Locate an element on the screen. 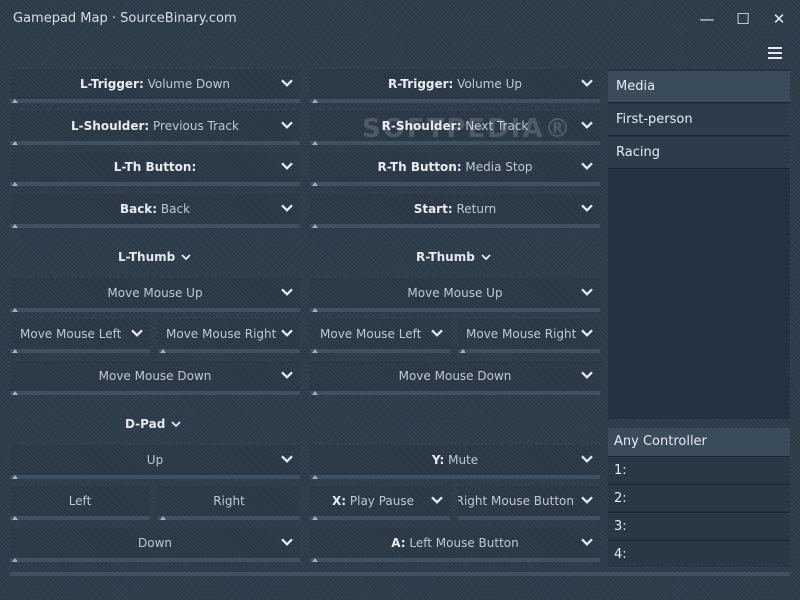 The height and width of the screenshot is (600, 800). minimize-button: — is located at coordinates (707, 19).